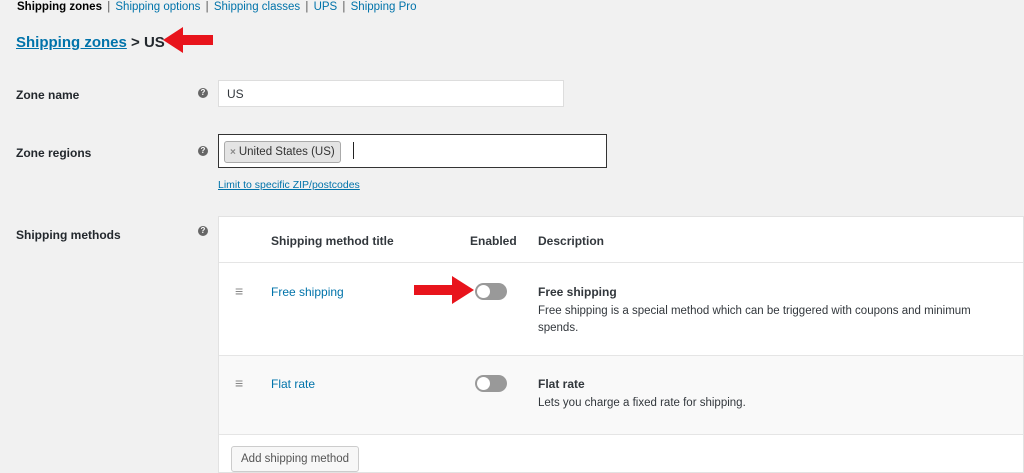 The height and width of the screenshot is (473, 1024). What do you see at coordinates (289, 185) in the screenshot?
I see `limit-postcodes-link: Limit to specific ZIP/postcodes` at bounding box center [289, 185].